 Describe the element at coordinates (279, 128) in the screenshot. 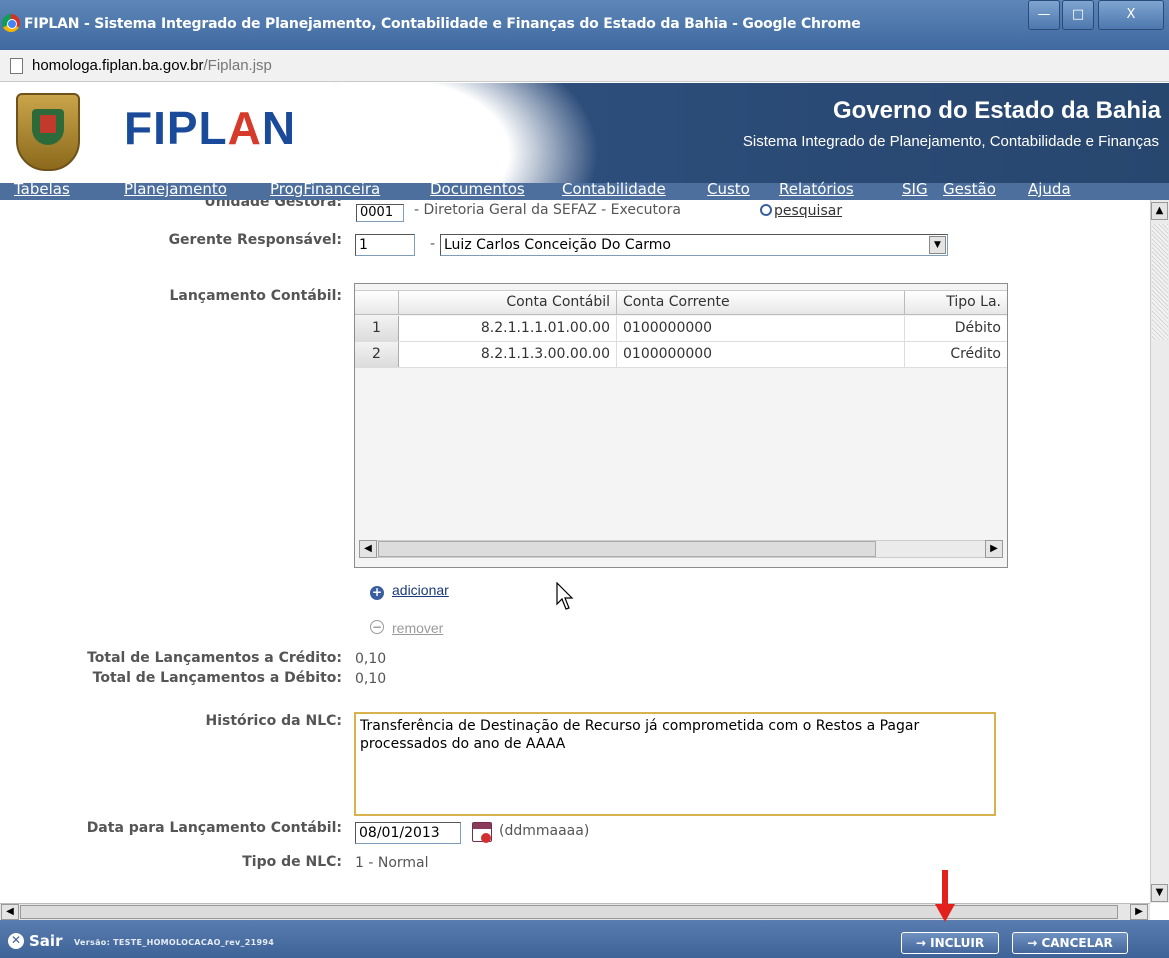

I see `logo-part-2: N` at that location.